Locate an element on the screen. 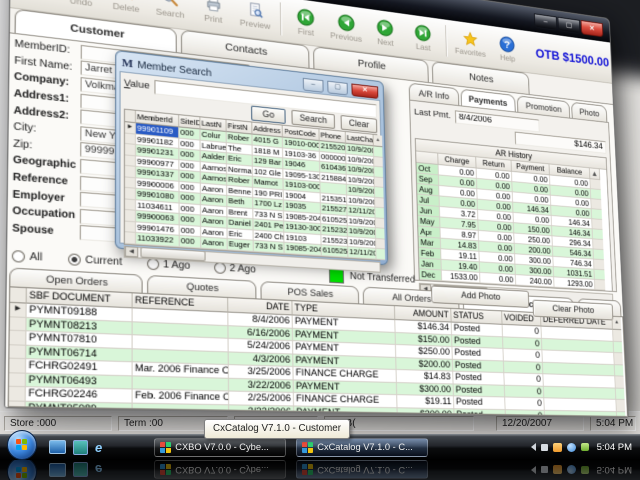 The image size is (640, 480). period-radio: All is located at coordinates (26, 256).